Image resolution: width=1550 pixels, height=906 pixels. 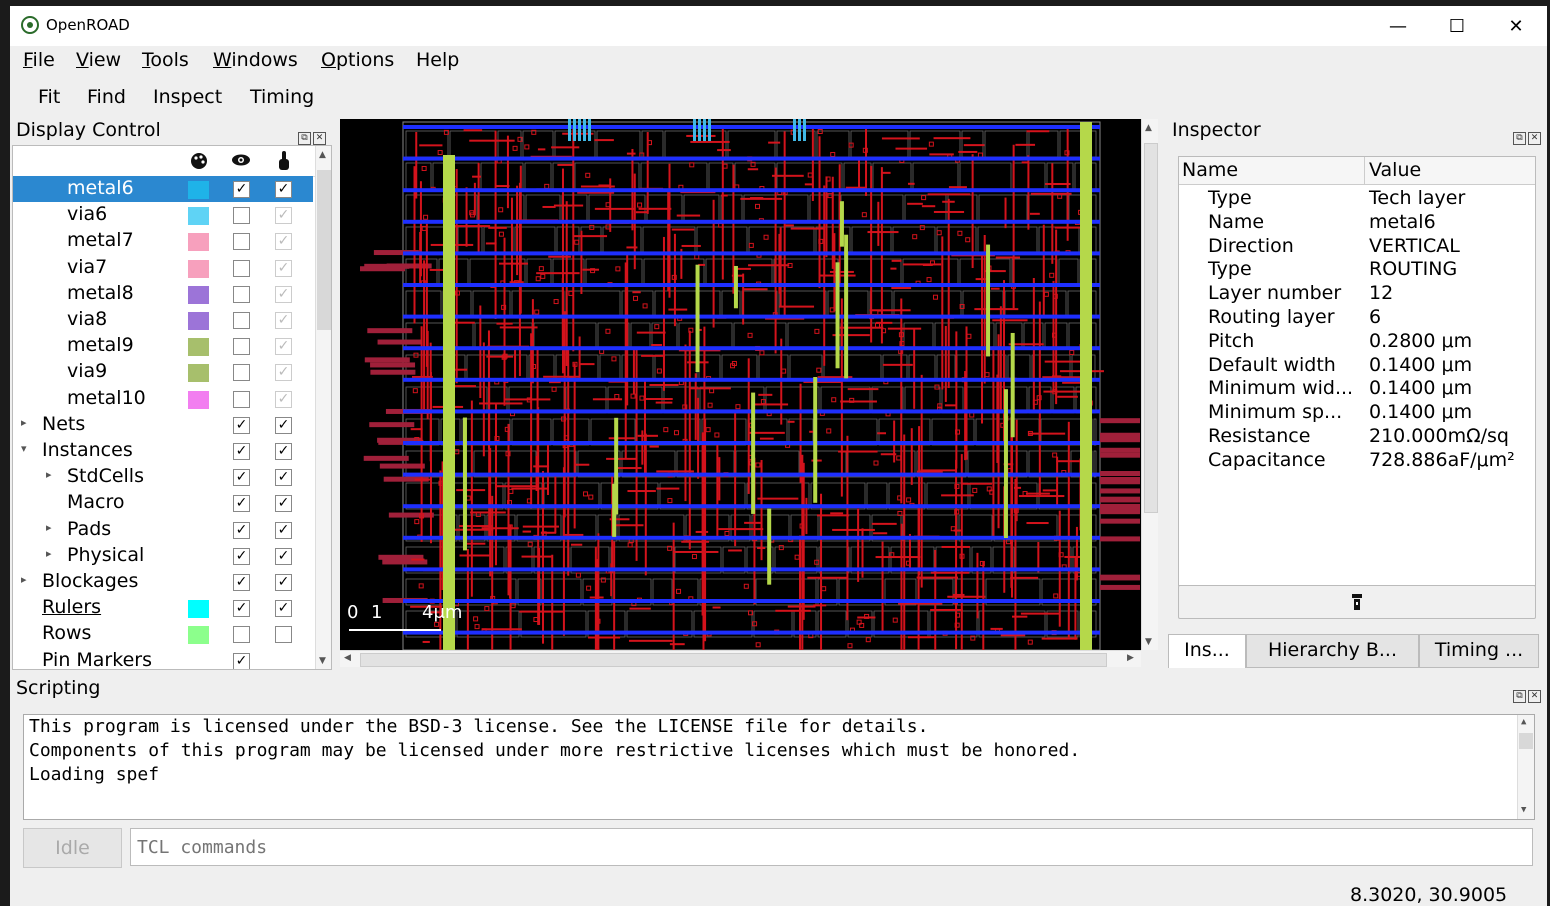 I want to click on layer-row-metal6: metal6 ✓ ✓, so click(x=163, y=189).